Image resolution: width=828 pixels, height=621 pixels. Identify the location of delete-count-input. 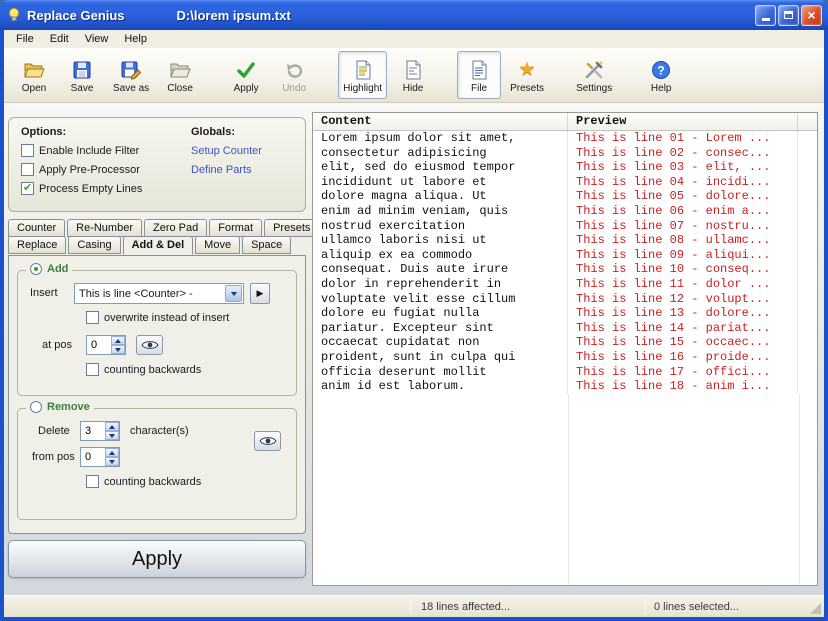
(93, 431).